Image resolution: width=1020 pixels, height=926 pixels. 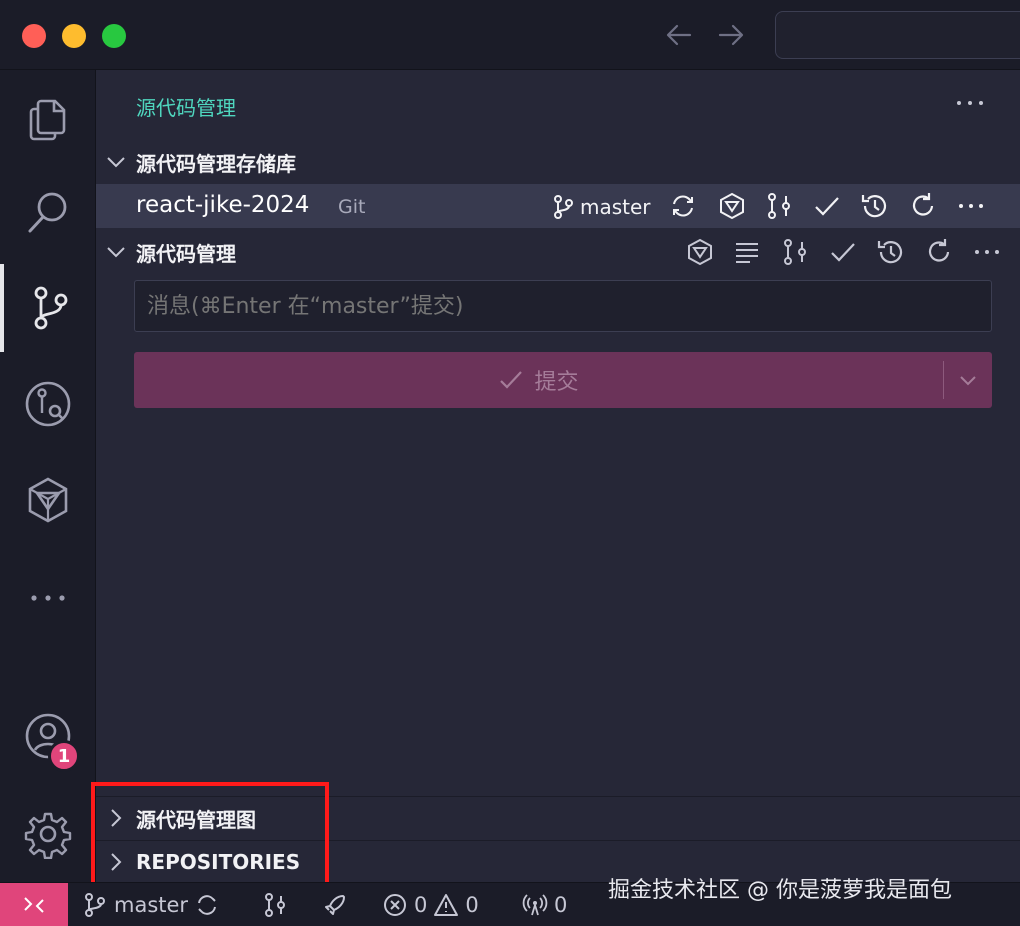 I want to click on highlight-box, so click(x=210, y=838).